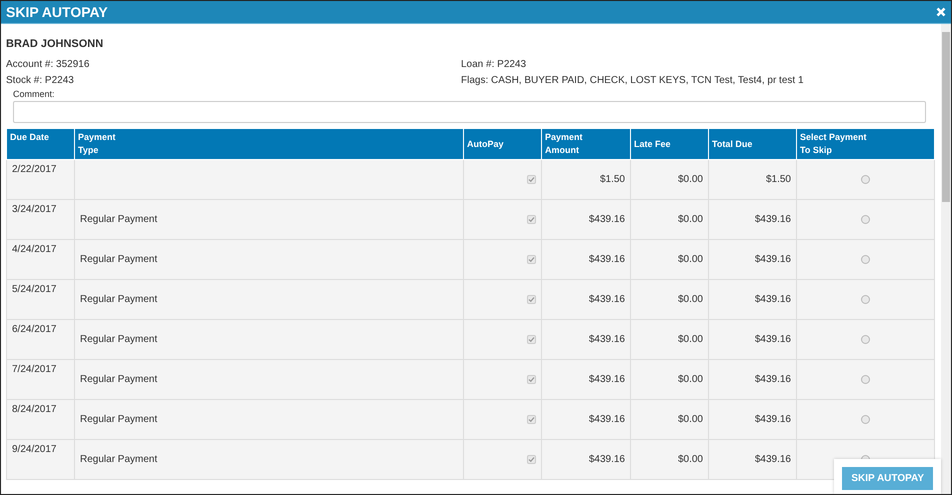  Describe the element at coordinates (40, 81) in the screenshot. I see `stock-number: Stock #: P2243` at that location.